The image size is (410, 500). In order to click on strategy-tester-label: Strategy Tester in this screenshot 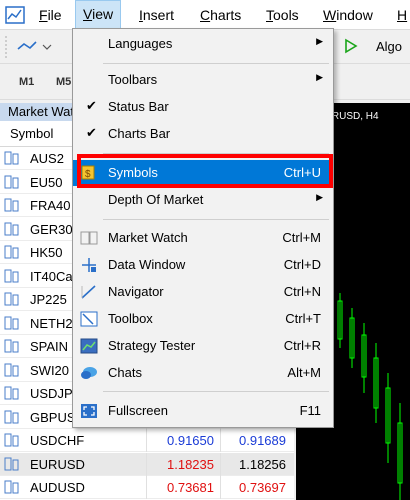, I will do `click(152, 345)`.